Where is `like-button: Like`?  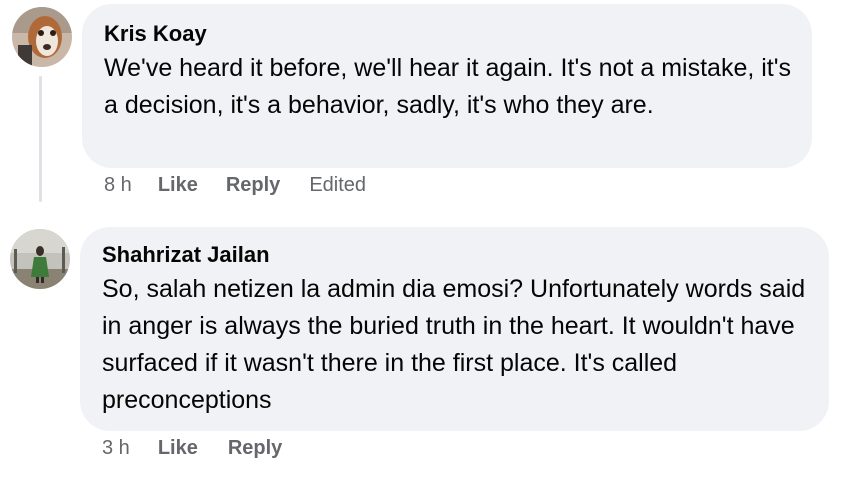 like-button: Like is located at coordinates (178, 448).